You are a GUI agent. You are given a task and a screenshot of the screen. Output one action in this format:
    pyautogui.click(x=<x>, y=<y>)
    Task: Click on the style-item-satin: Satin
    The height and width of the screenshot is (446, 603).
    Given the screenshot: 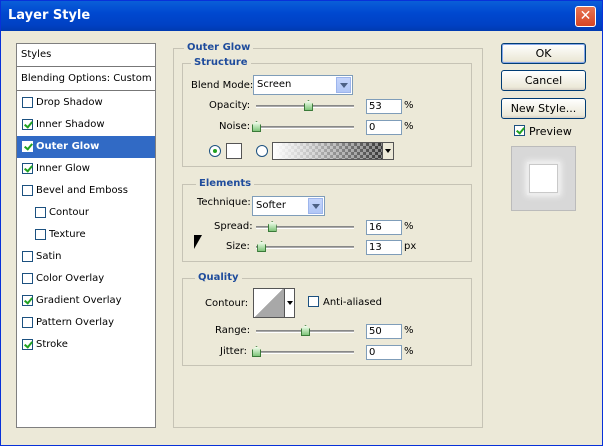 What is the action you would take?
    pyautogui.click(x=86, y=257)
    